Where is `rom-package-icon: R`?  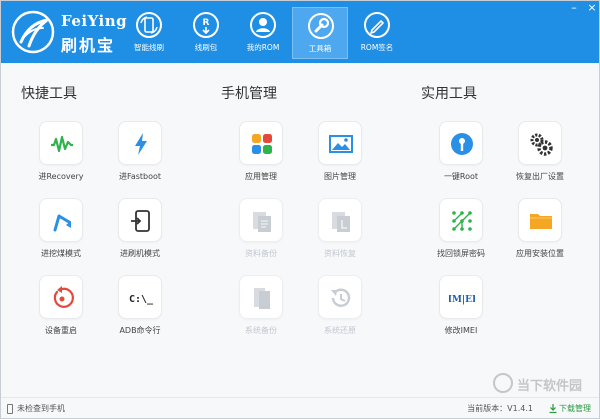
rom-package-icon: R is located at coordinates (206, 25).